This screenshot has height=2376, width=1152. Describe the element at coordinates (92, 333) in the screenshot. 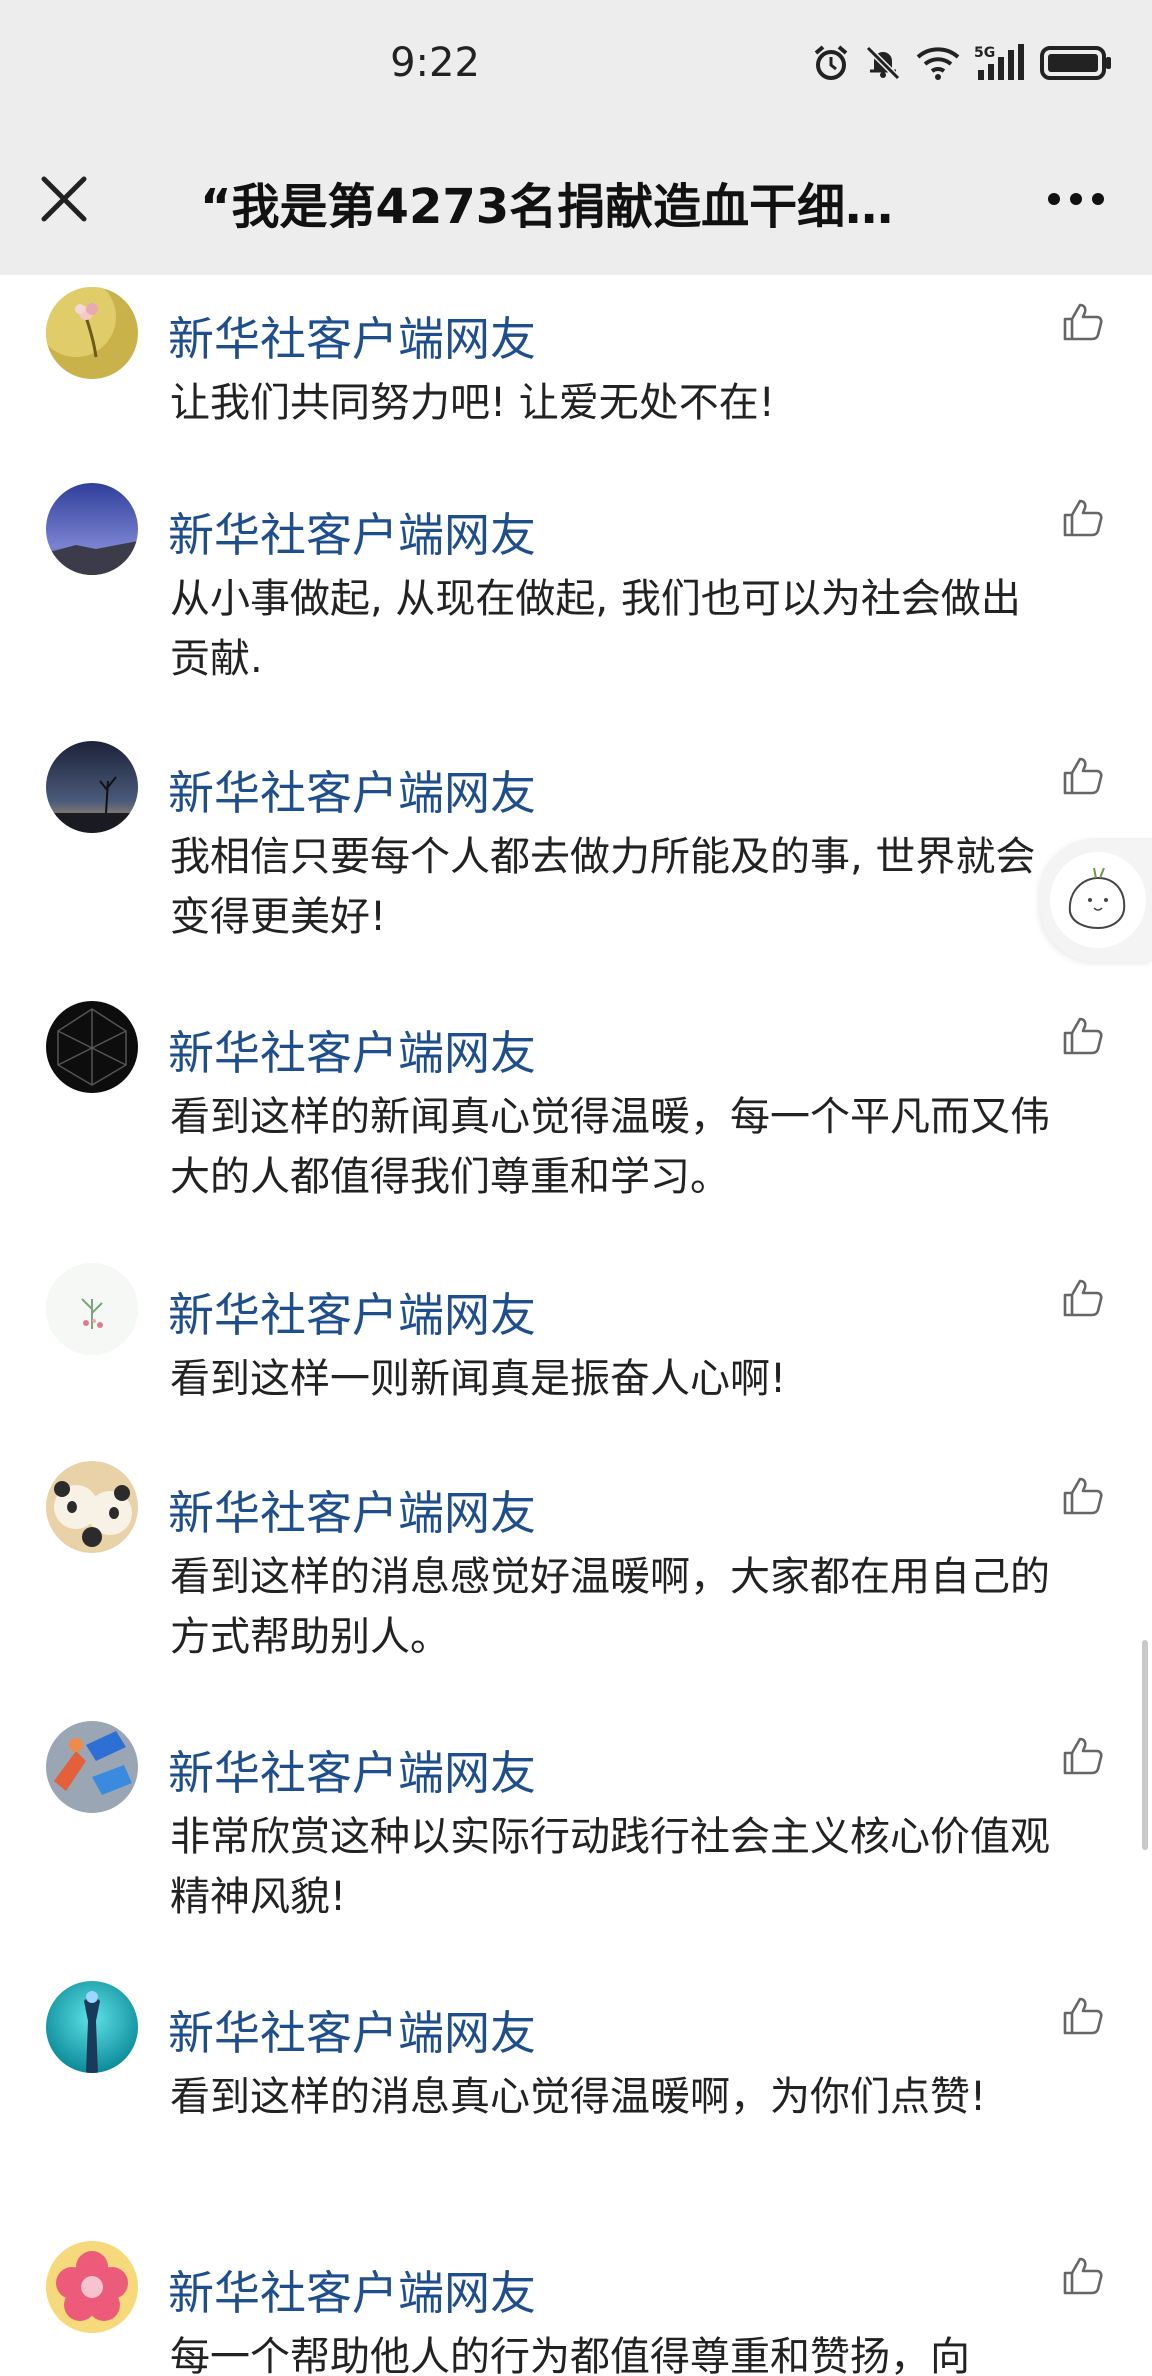

I see `flower-avatar` at that location.